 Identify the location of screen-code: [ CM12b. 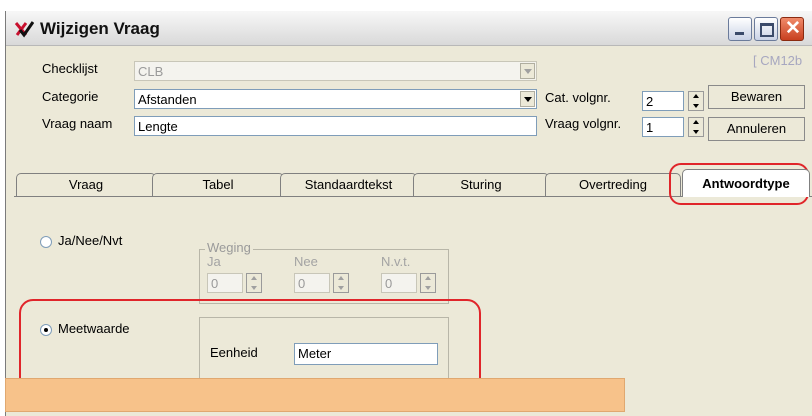
(778, 60).